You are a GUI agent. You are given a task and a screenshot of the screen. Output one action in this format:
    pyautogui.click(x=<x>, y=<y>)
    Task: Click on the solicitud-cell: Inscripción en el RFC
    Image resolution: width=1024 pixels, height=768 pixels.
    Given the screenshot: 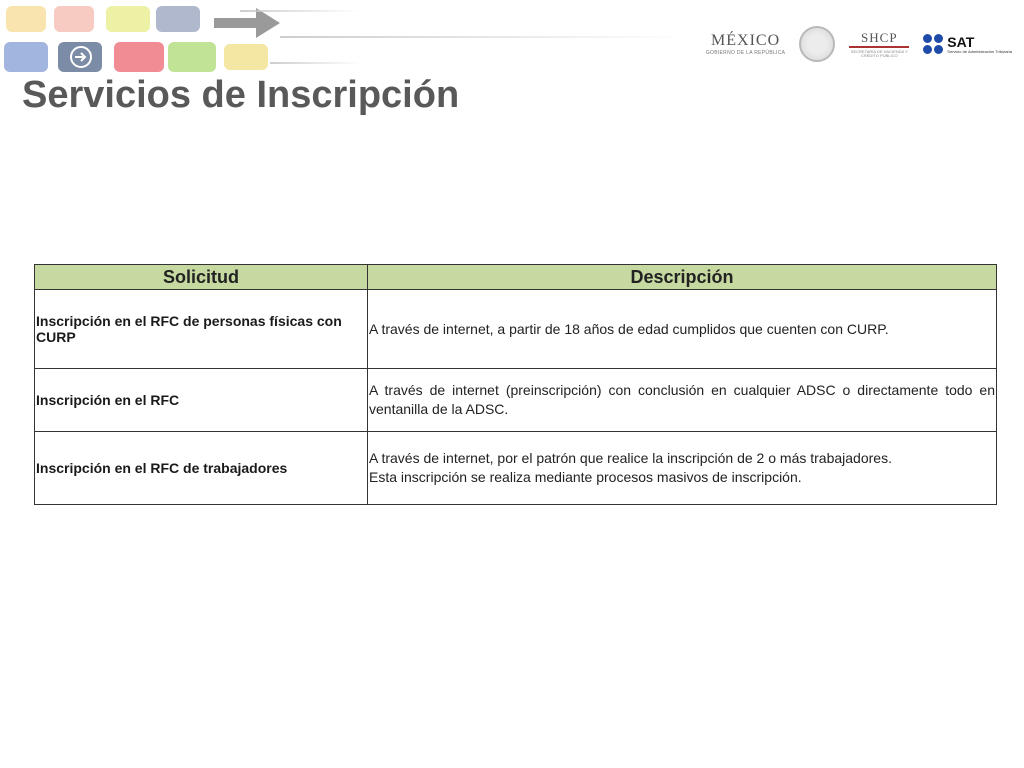 What is the action you would take?
    pyautogui.click(x=201, y=400)
    